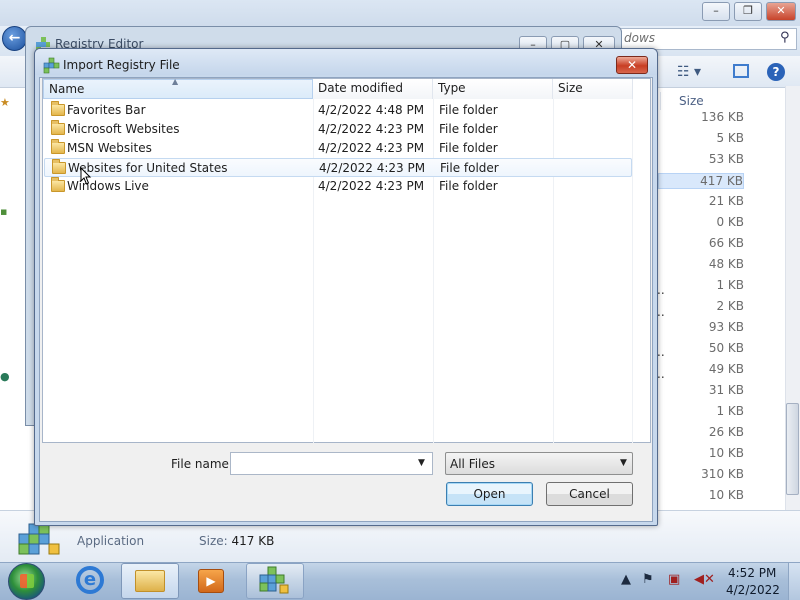 This screenshot has width=800, height=600. What do you see at coordinates (726, 327) in the screenshot?
I see `file-size-cell: 93 KB` at bounding box center [726, 327].